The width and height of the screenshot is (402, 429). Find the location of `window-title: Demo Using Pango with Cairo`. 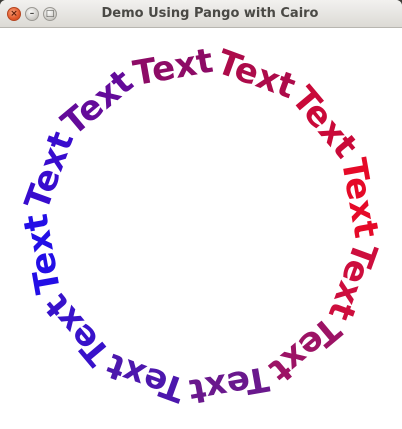

window-title: Demo Using Pango with Cairo is located at coordinates (210, 13).